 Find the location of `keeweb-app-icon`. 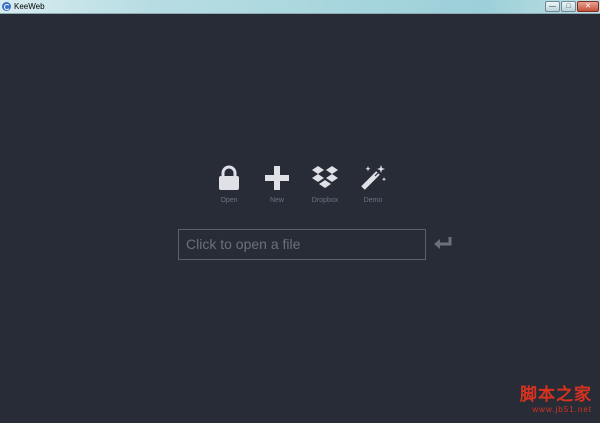

keeweb-app-icon is located at coordinates (6, 6).